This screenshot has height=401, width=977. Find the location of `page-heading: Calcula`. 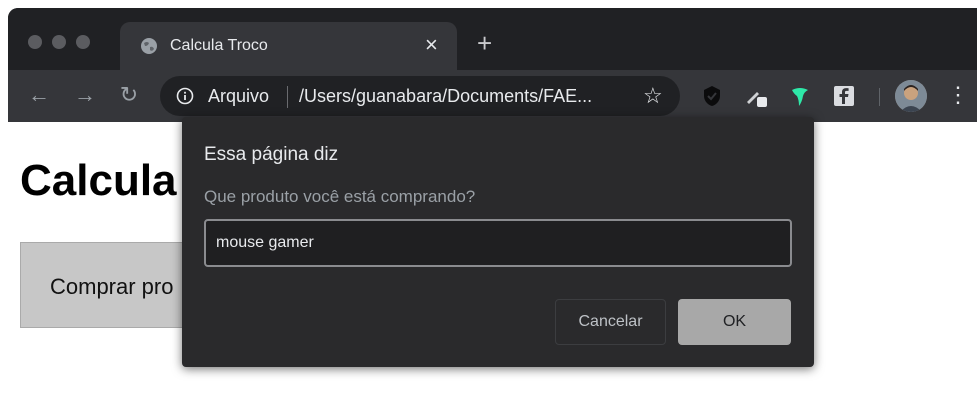

page-heading: Calcula is located at coordinates (98, 180).